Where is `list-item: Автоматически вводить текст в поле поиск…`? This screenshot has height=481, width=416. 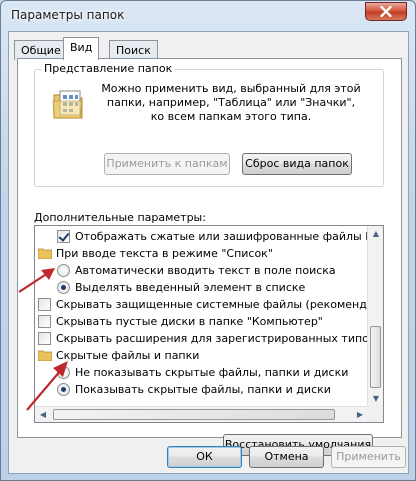
list-item: Автоматически вводить текст в поле поиск… is located at coordinates (202, 270).